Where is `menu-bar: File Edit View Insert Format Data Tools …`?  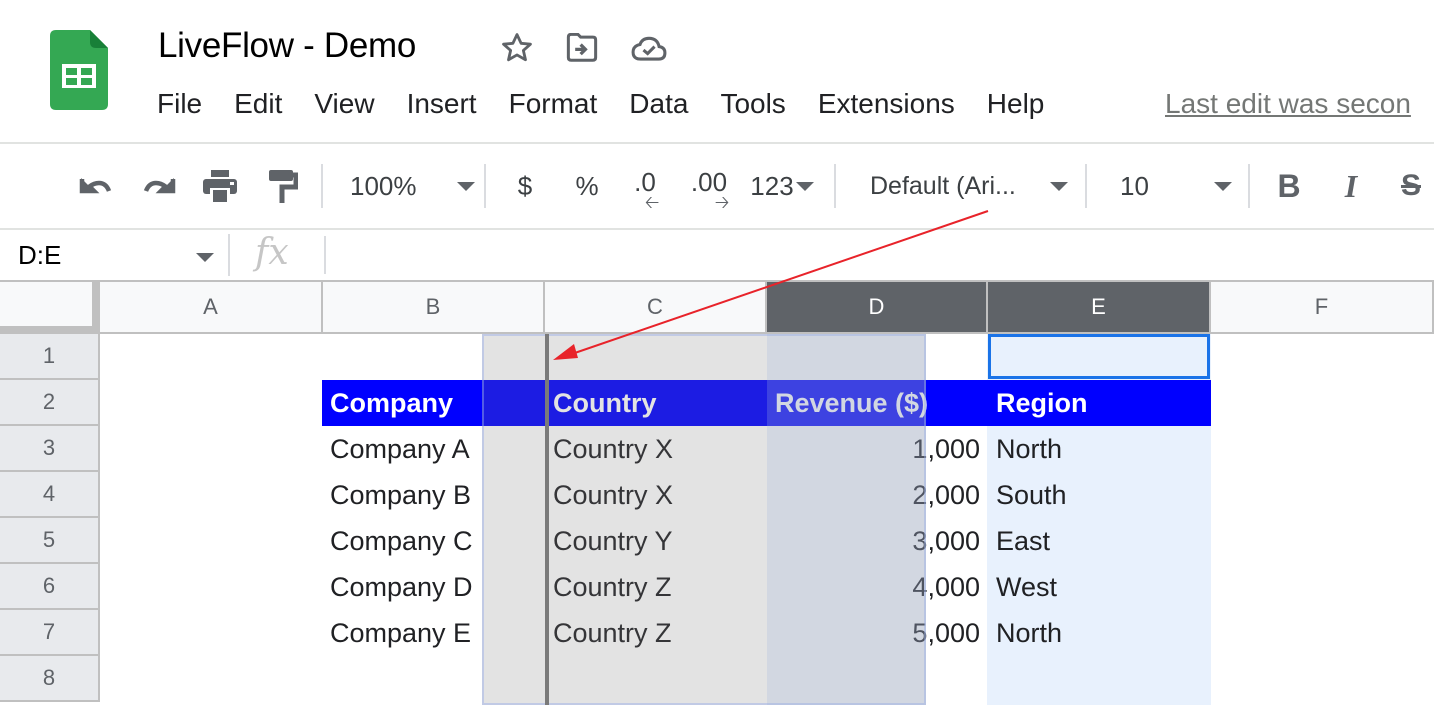
menu-bar: File Edit View Insert Format Data Tools … is located at coordinates (616, 104).